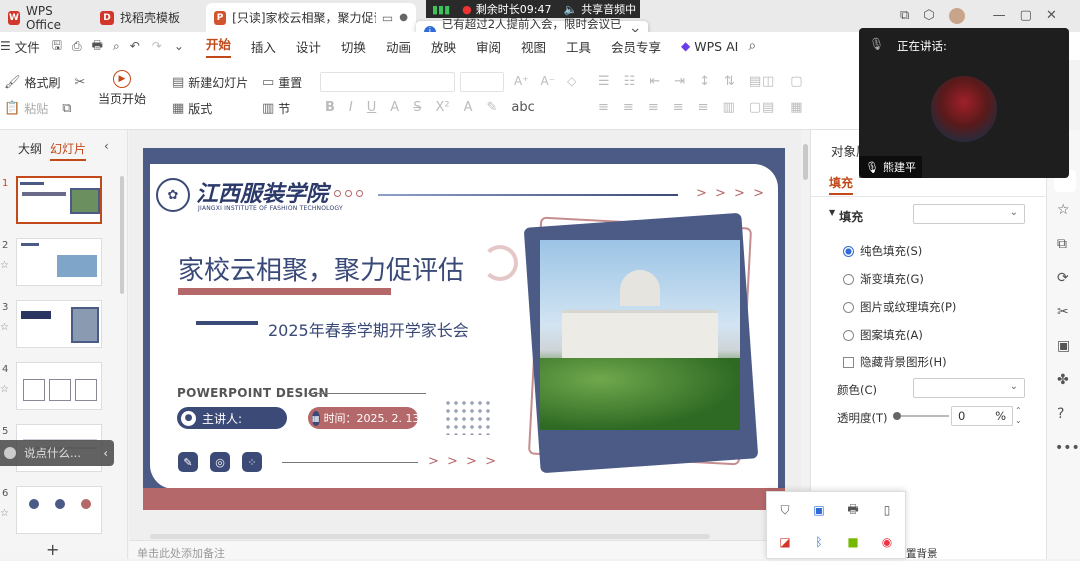  What do you see at coordinates (882, 251) in the screenshot?
I see `option-solid-fill: 纯色填充(S)` at bounding box center [882, 251].